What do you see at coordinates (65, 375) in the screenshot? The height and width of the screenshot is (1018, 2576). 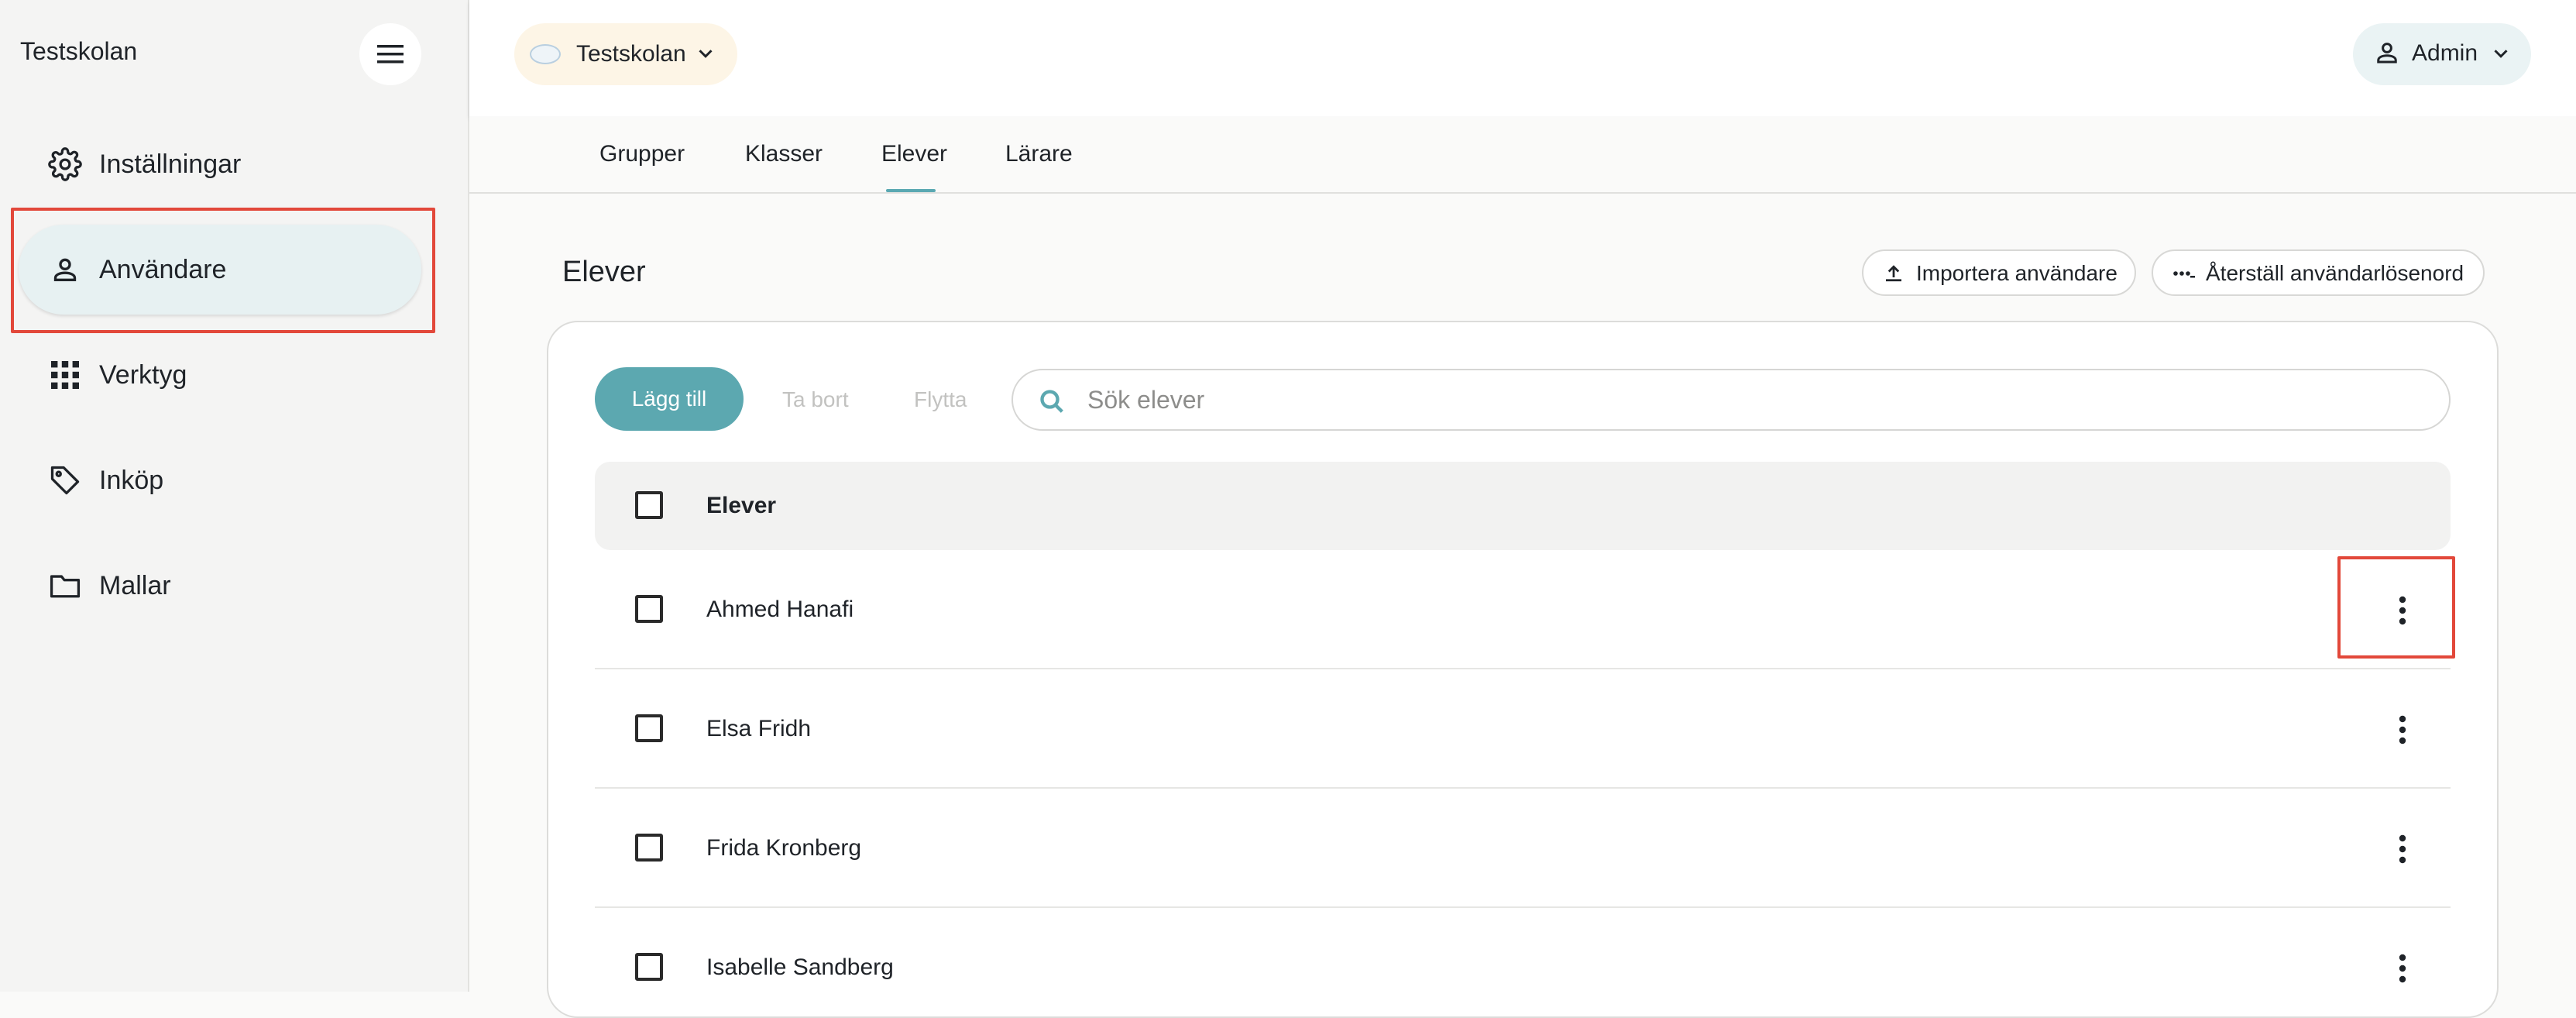 I see `grid-icon` at bounding box center [65, 375].